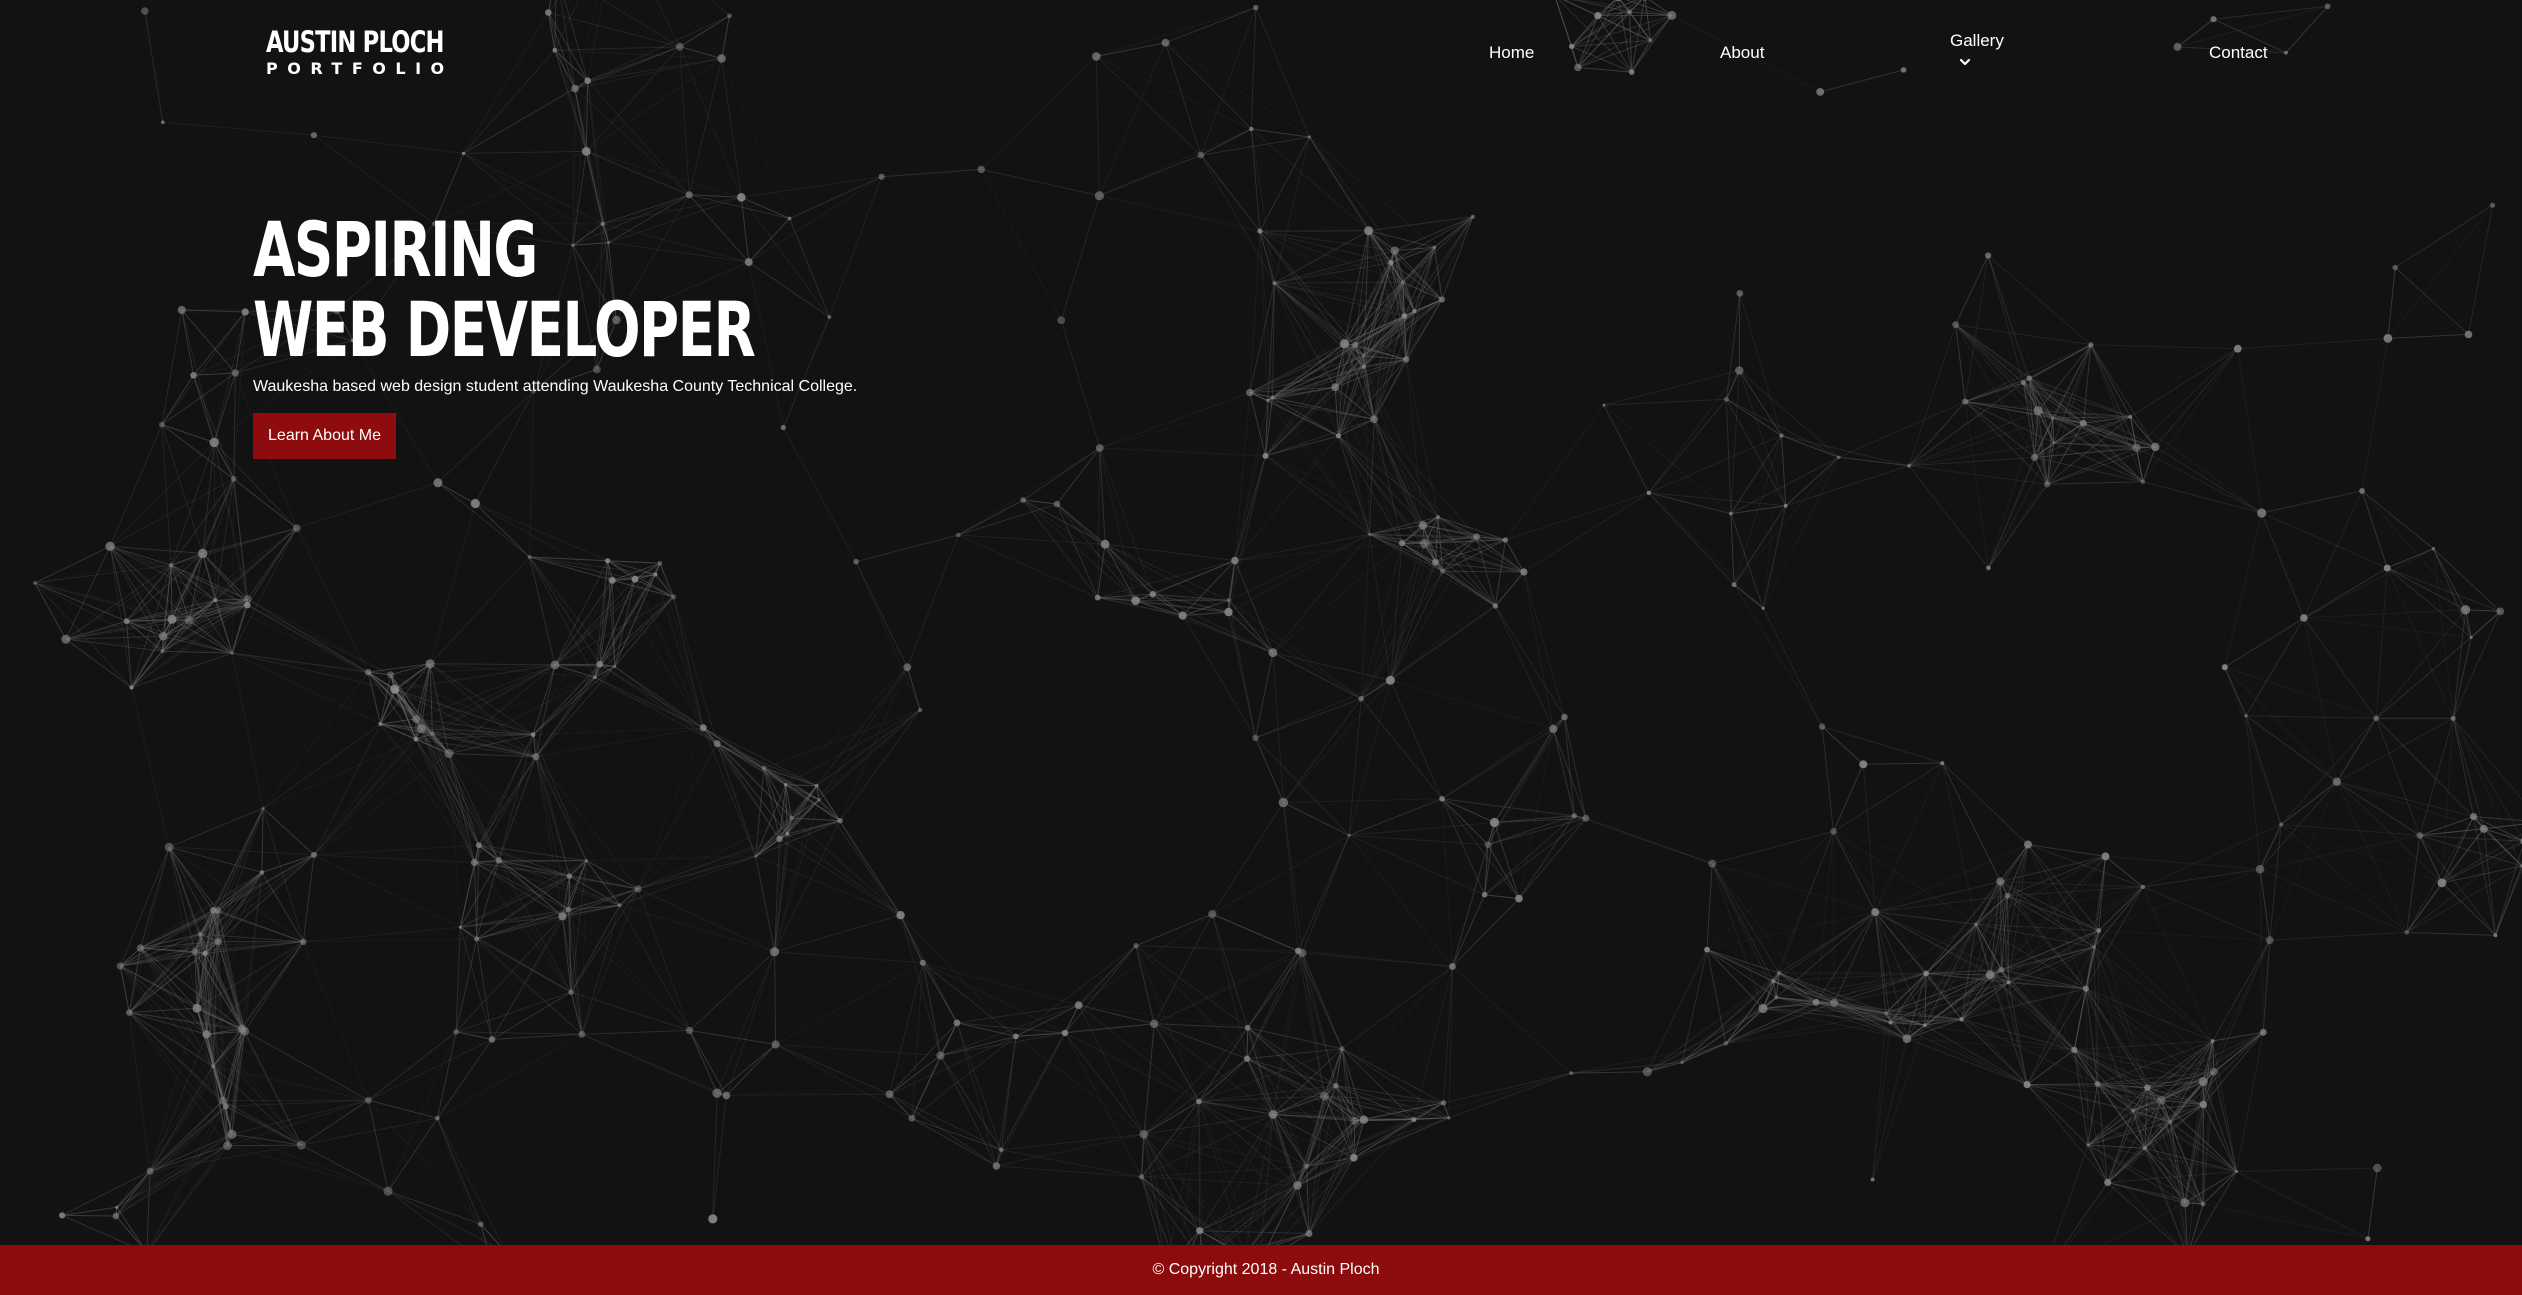  What do you see at coordinates (395, 249) in the screenshot?
I see `hero-title-line-1: ASPIRING` at bounding box center [395, 249].